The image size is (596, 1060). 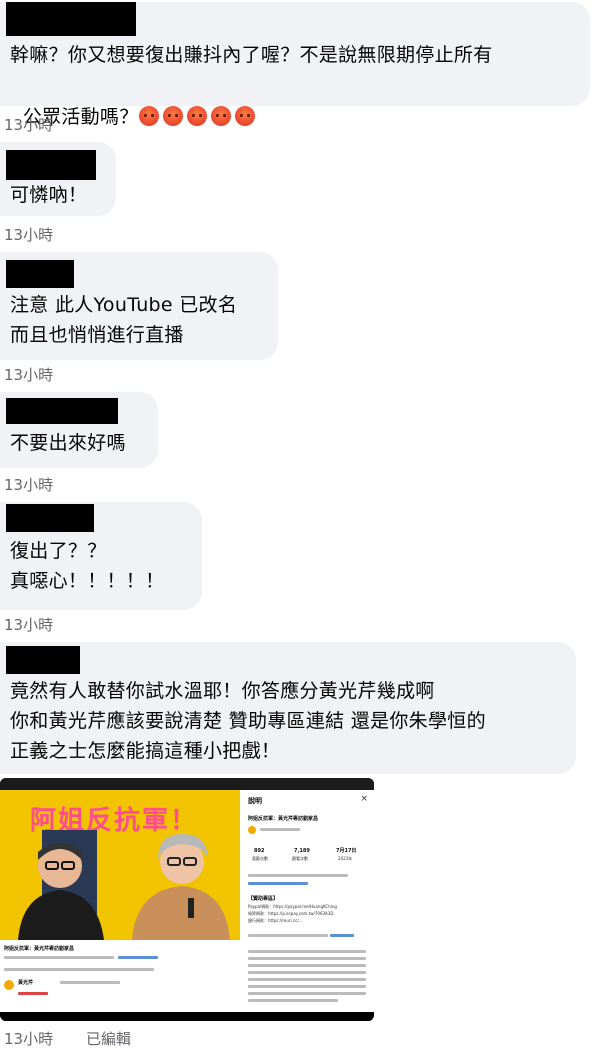 What do you see at coordinates (255, 801) in the screenshot?
I see `panel-title: 說明` at bounding box center [255, 801].